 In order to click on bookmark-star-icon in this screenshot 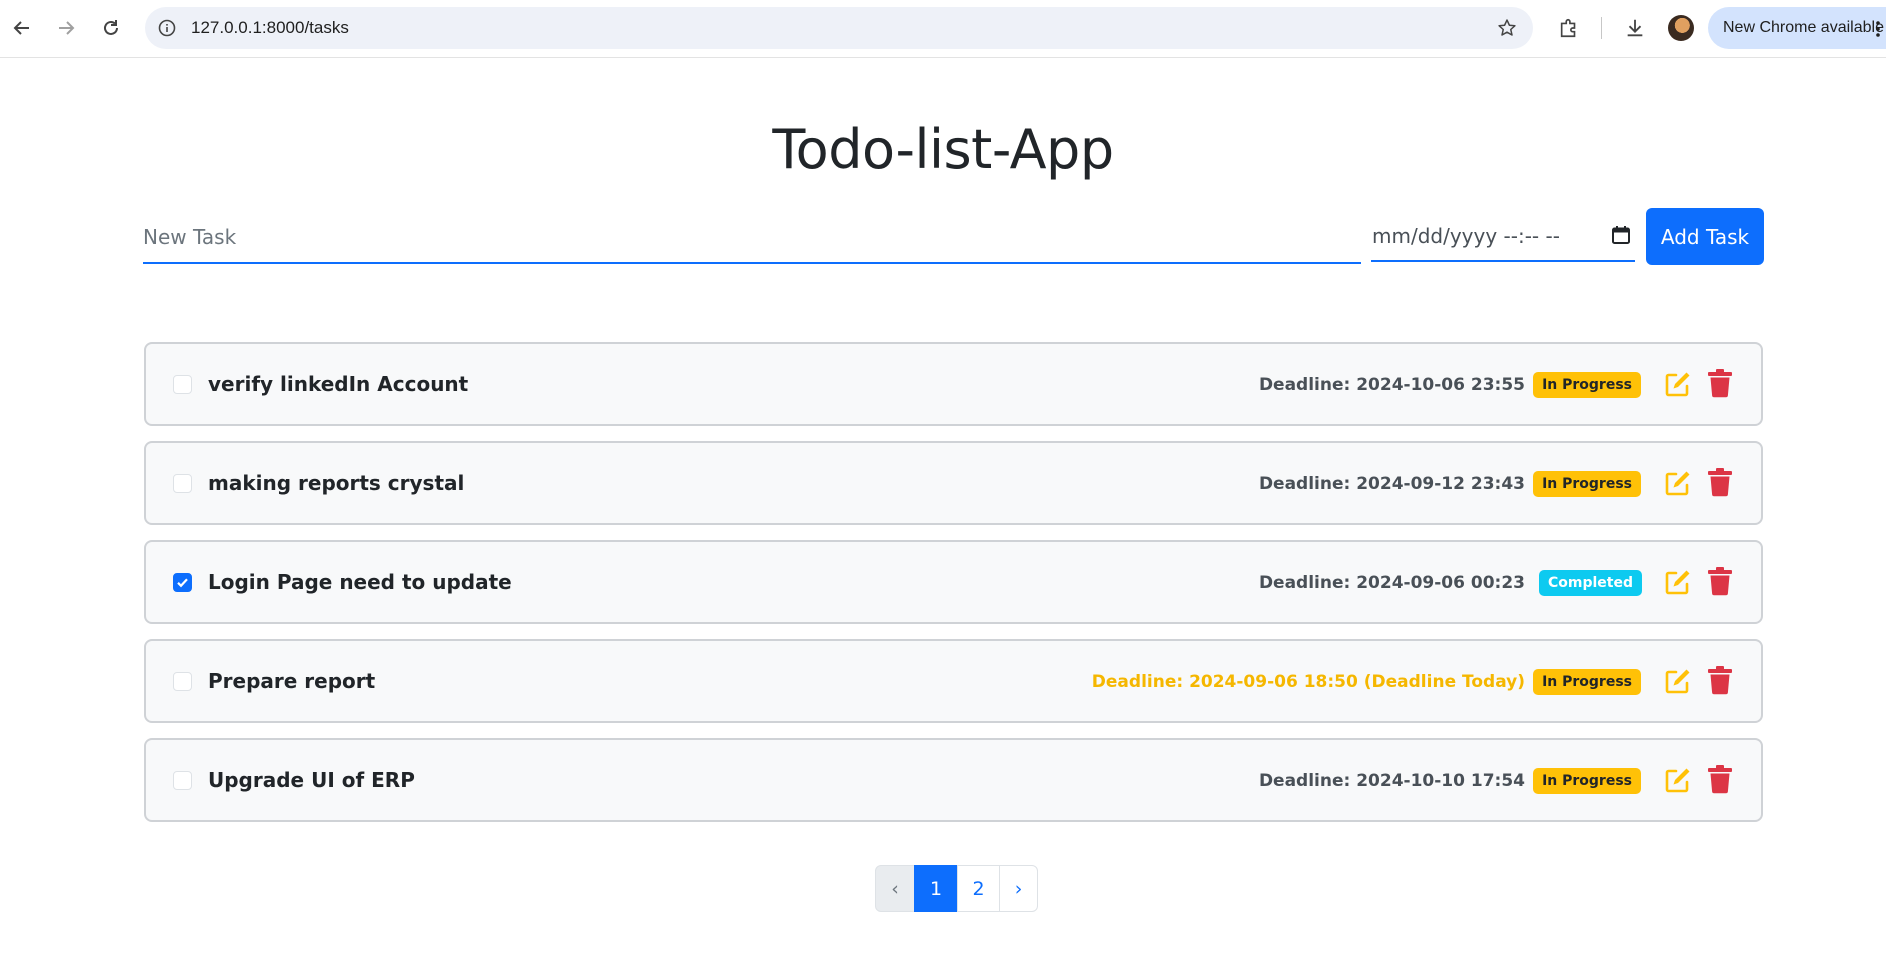, I will do `click(1507, 27)`.